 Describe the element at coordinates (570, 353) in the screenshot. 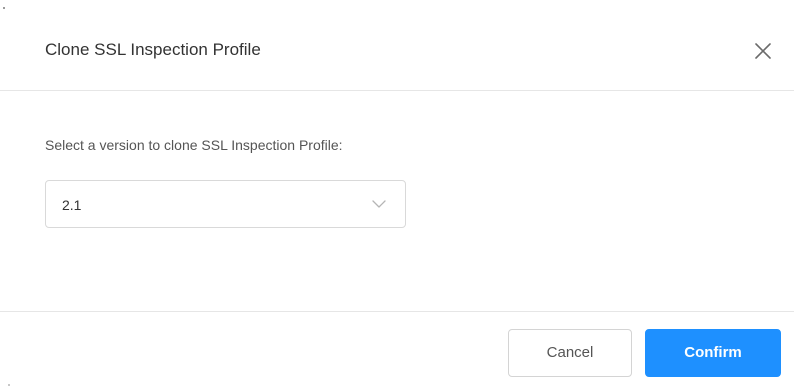

I see `cancel-button: Cancel` at that location.